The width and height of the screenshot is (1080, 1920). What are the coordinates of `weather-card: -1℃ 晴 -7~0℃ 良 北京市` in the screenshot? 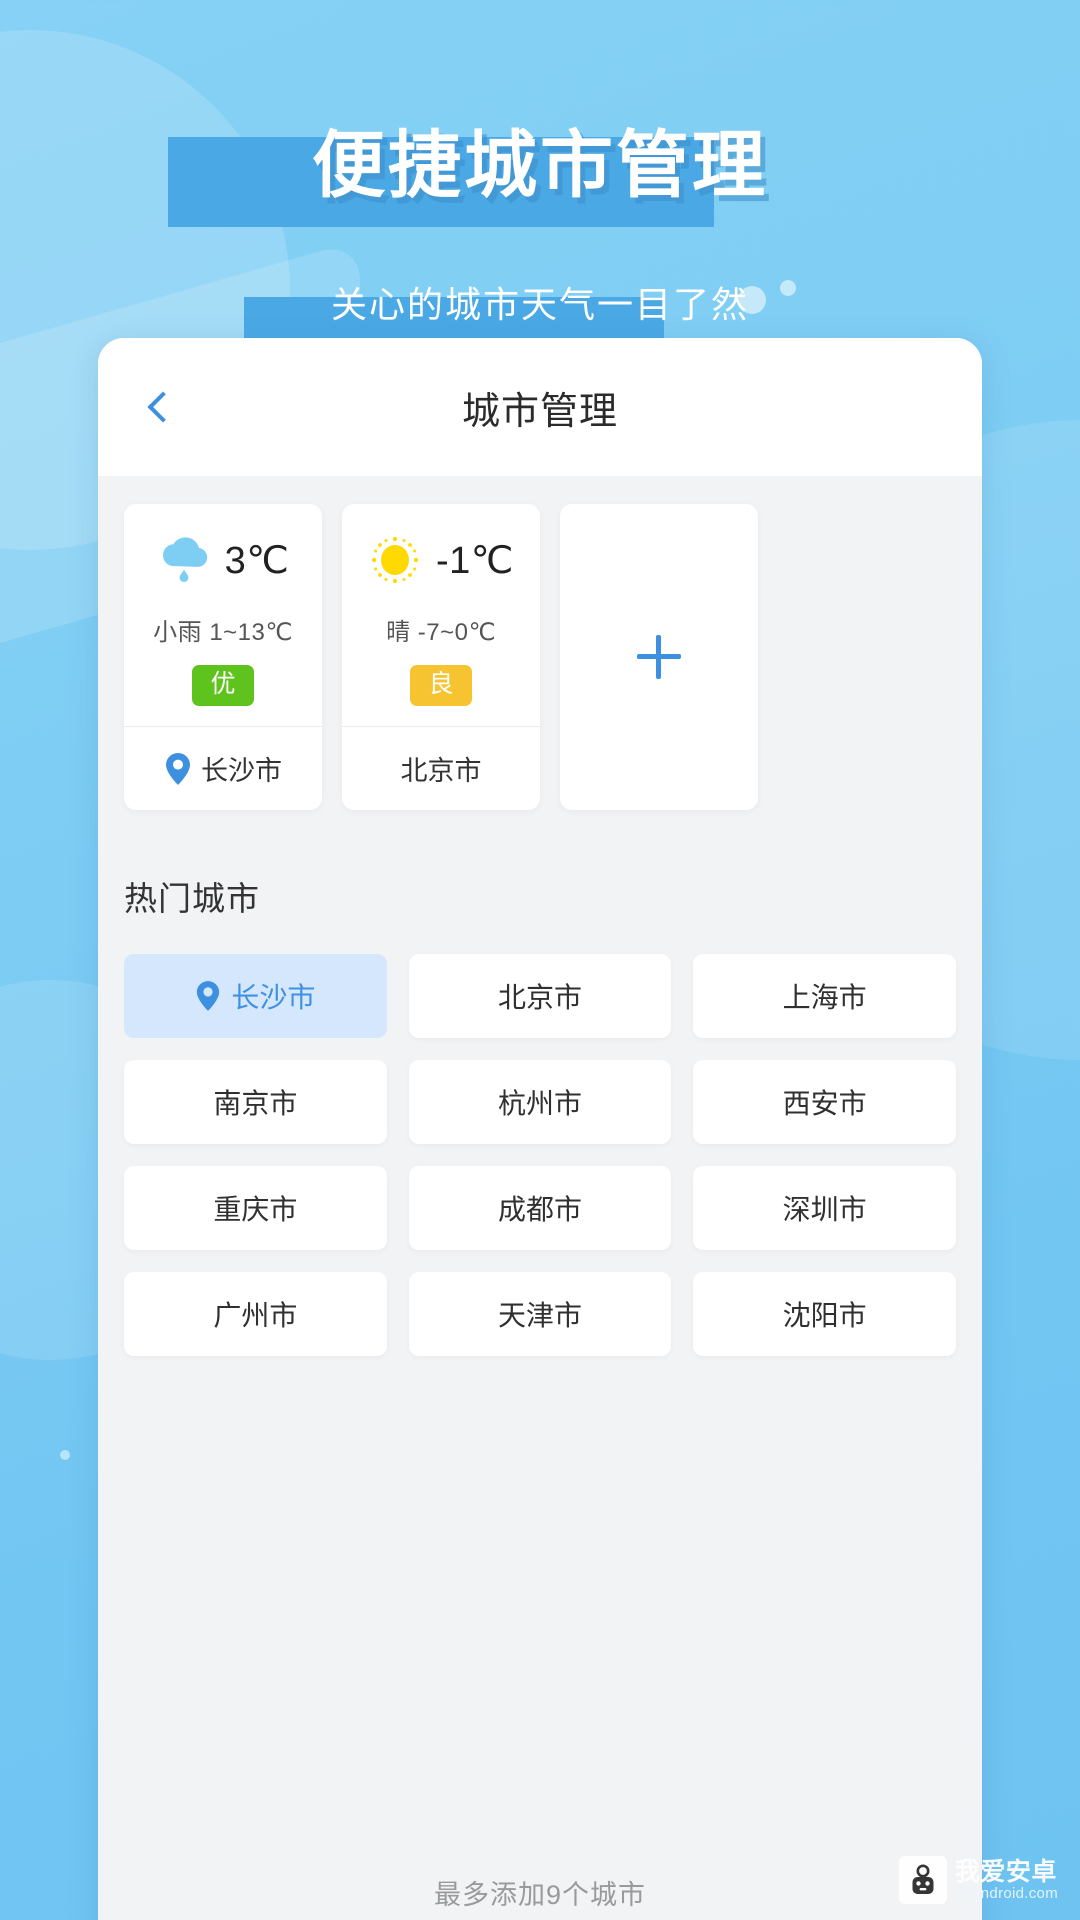 It's located at (441, 657).